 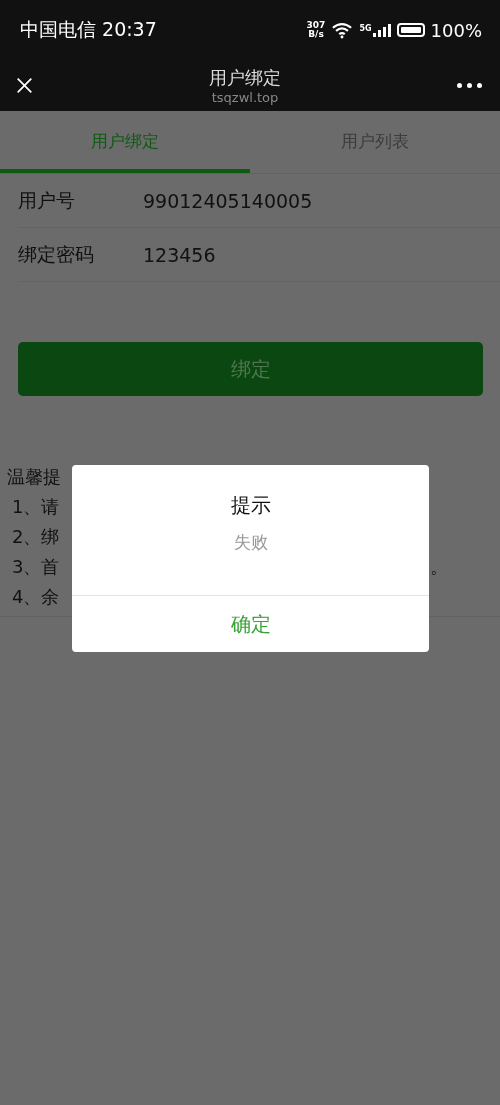 What do you see at coordinates (245, 97) in the screenshot?
I see `page-domain: tsqzwl.top` at bounding box center [245, 97].